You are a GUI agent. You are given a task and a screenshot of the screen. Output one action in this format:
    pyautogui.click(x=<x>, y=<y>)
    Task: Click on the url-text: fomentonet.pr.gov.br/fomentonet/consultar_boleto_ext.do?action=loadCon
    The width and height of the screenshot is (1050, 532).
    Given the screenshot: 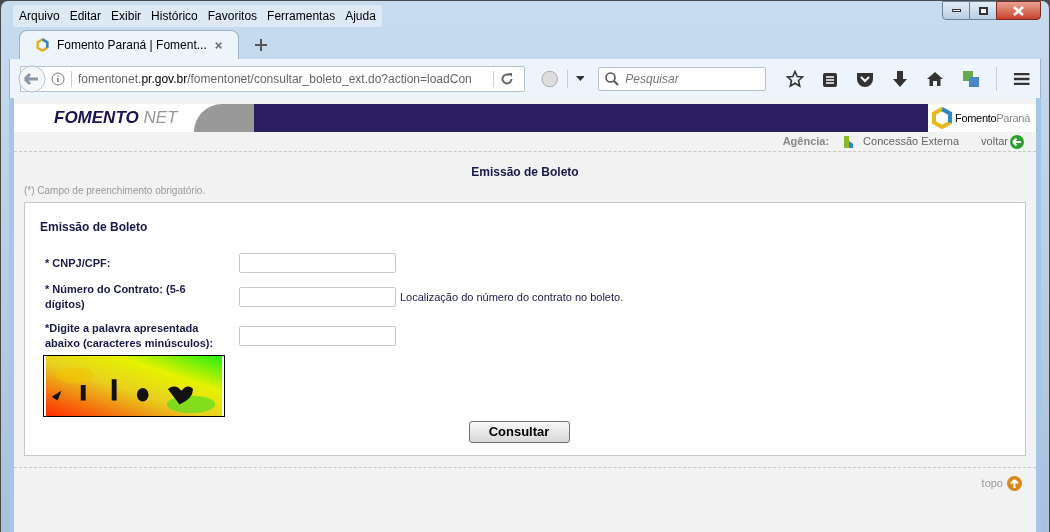 What is the action you would take?
    pyautogui.click(x=275, y=79)
    